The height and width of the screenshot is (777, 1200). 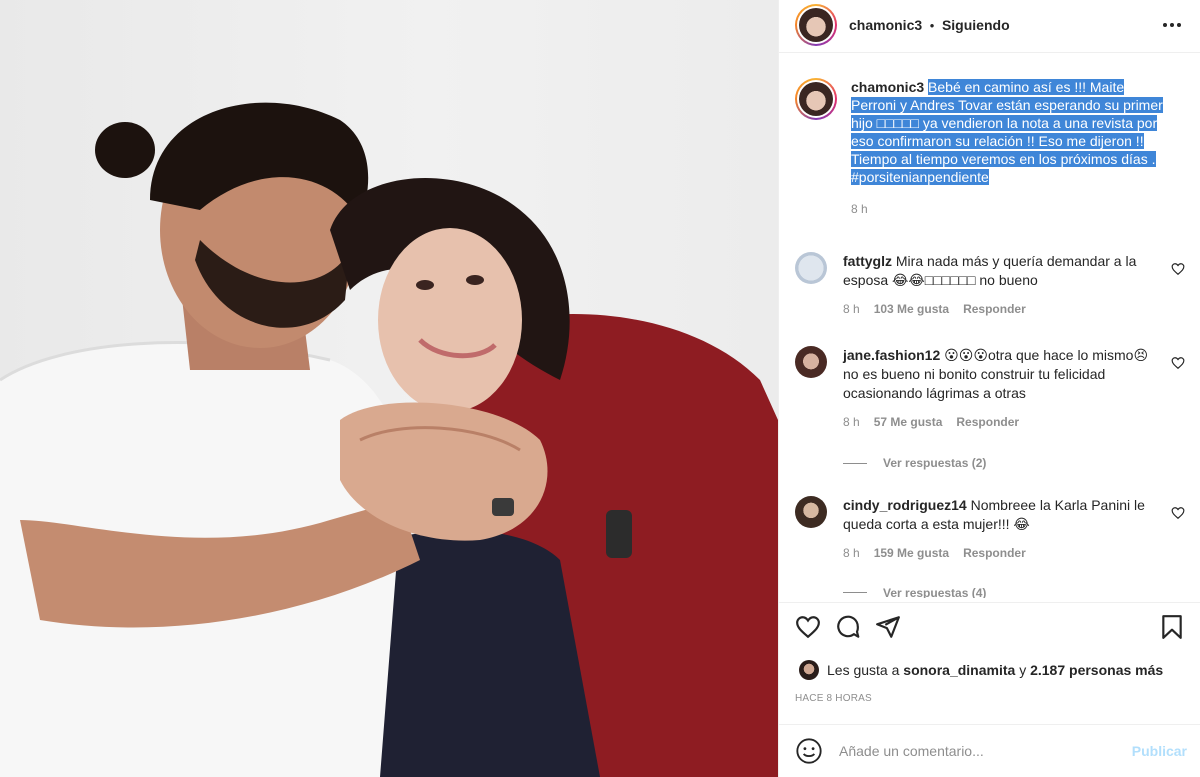 What do you see at coordinates (888, 627) in the screenshot?
I see `share-icon` at bounding box center [888, 627].